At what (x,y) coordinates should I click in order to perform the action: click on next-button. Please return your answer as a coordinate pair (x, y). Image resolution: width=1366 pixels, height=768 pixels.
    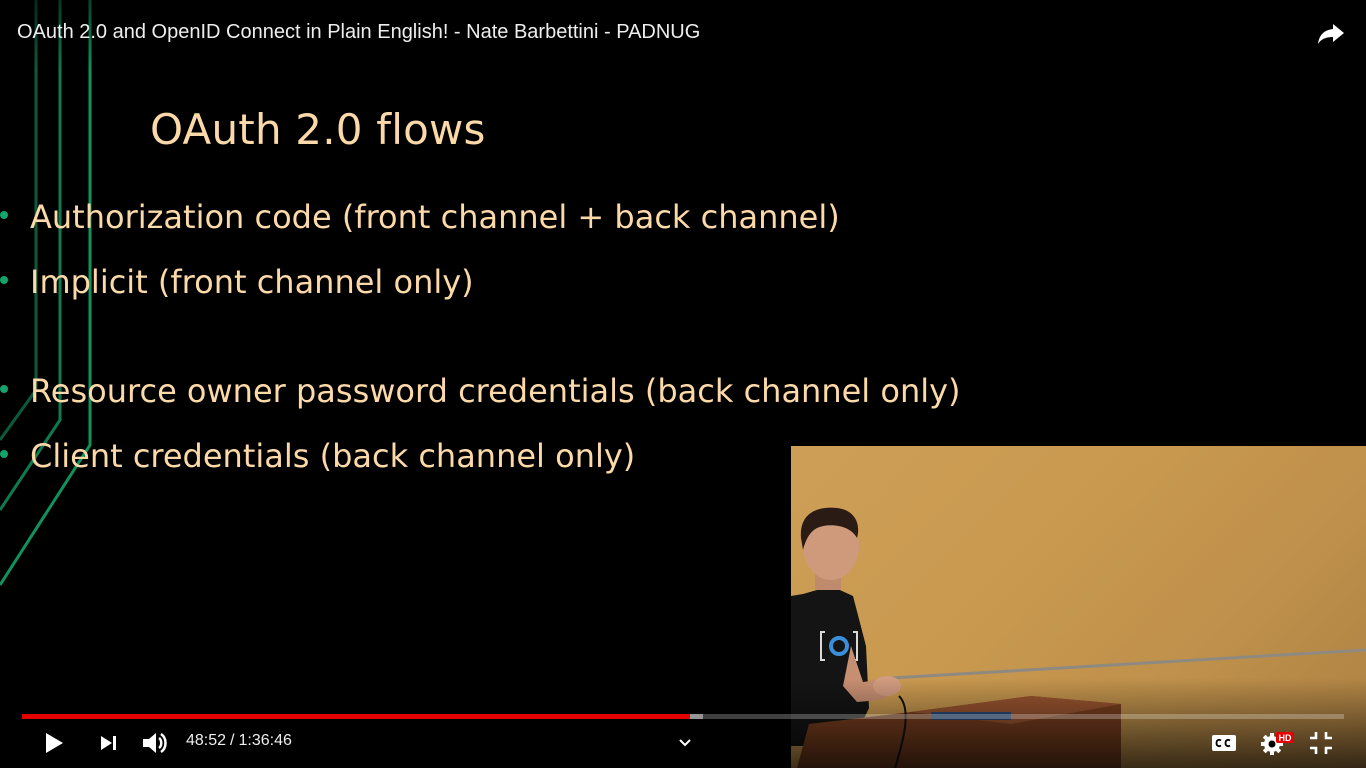
    Looking at the image, I should click on (108, 743).